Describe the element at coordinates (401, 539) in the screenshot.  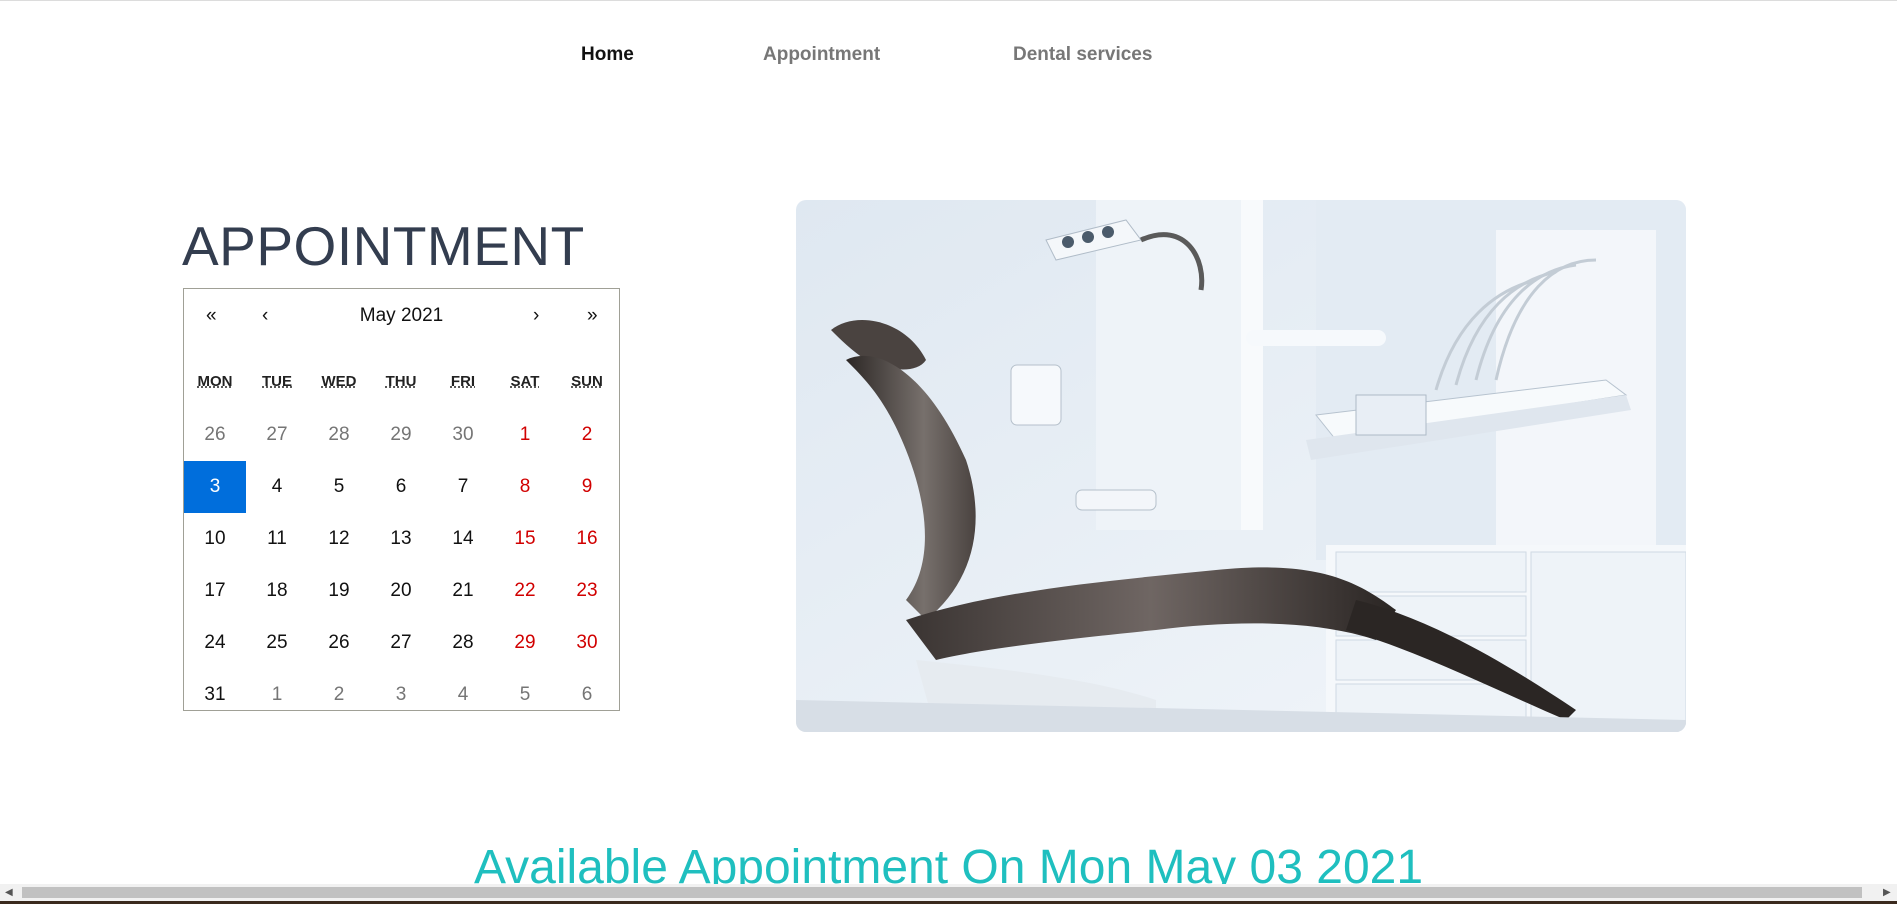
I see `calendar-day: 13` at that location.